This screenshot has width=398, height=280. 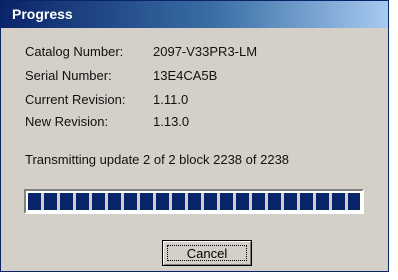 I want to click on cancel-button: Cancel, so click(x=207, y=253).